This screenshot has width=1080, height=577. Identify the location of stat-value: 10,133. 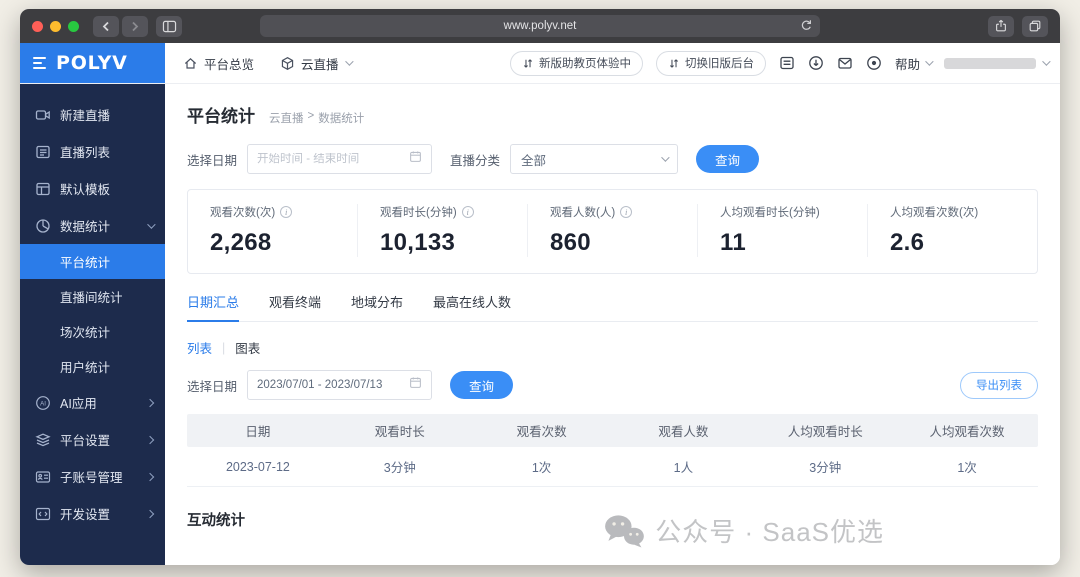
(418, 242).